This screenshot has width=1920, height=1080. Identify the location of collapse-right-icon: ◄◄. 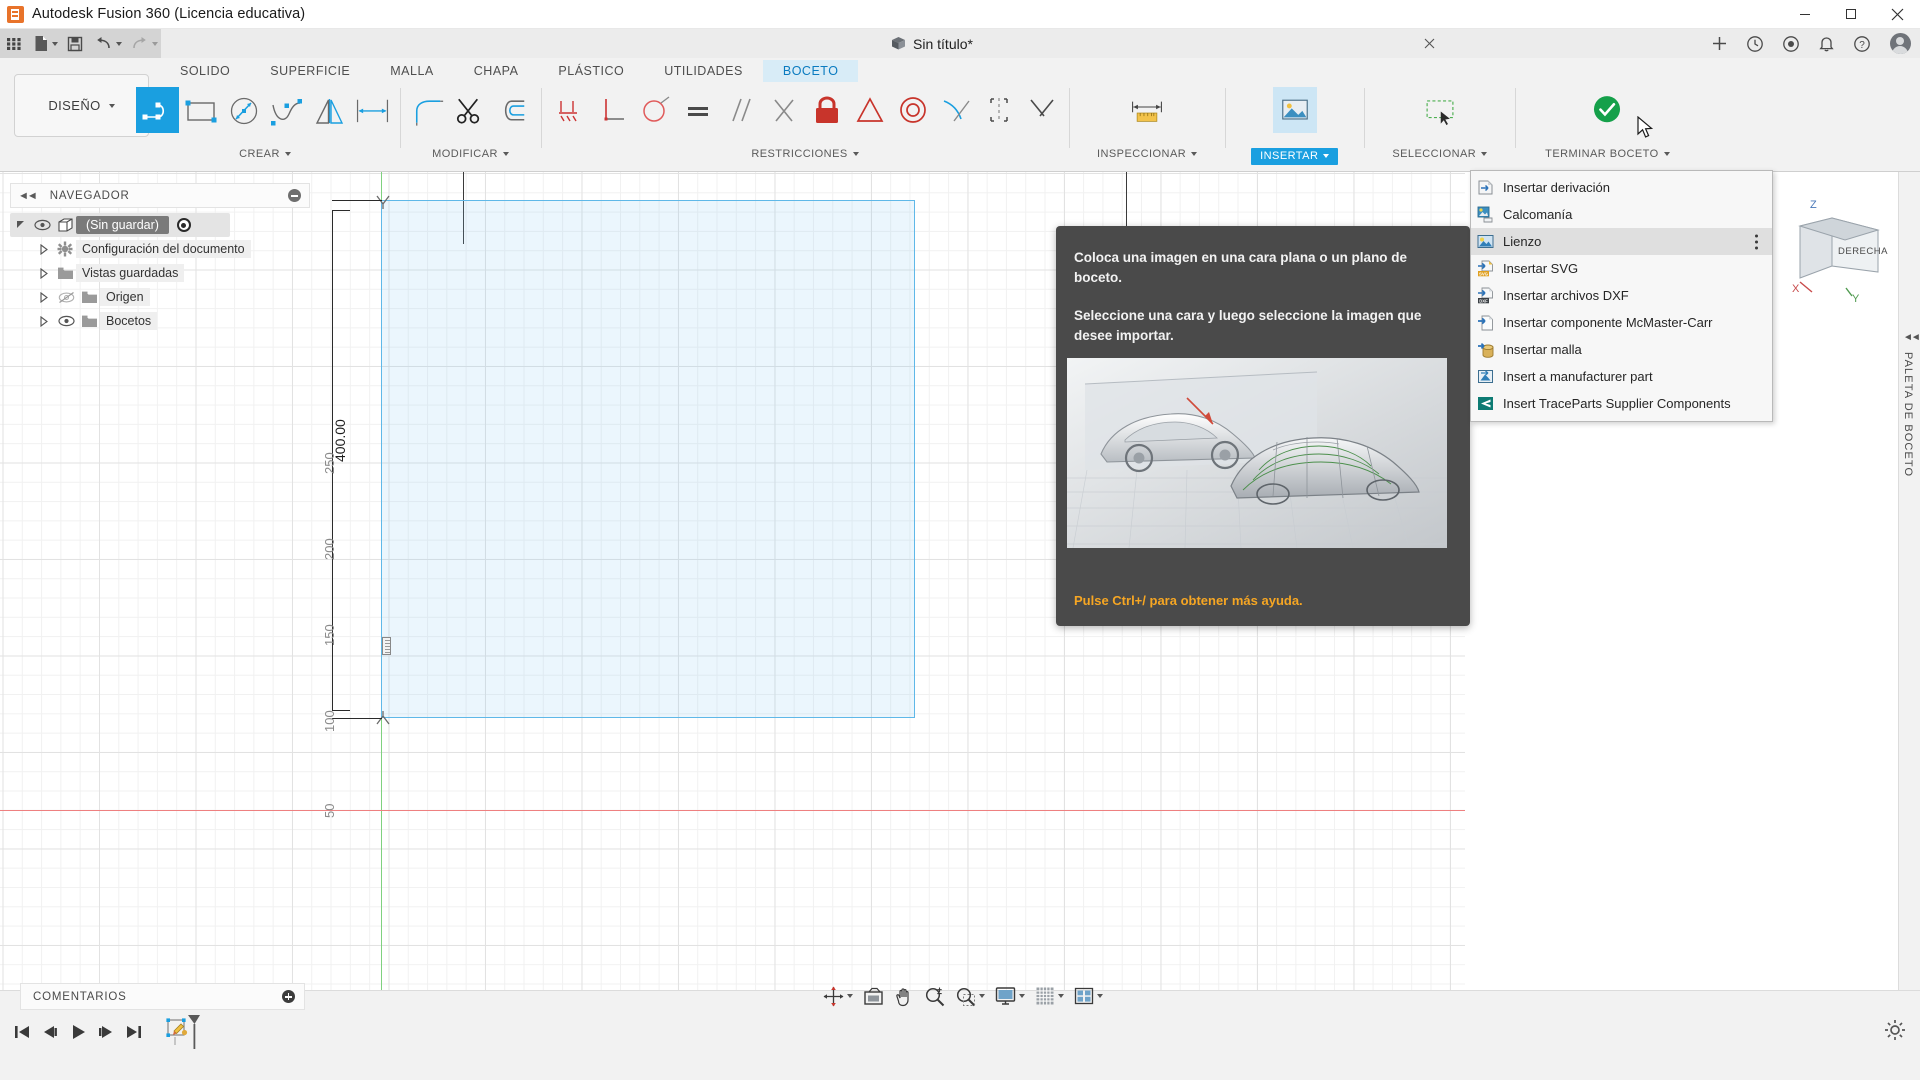
(1911, 337).